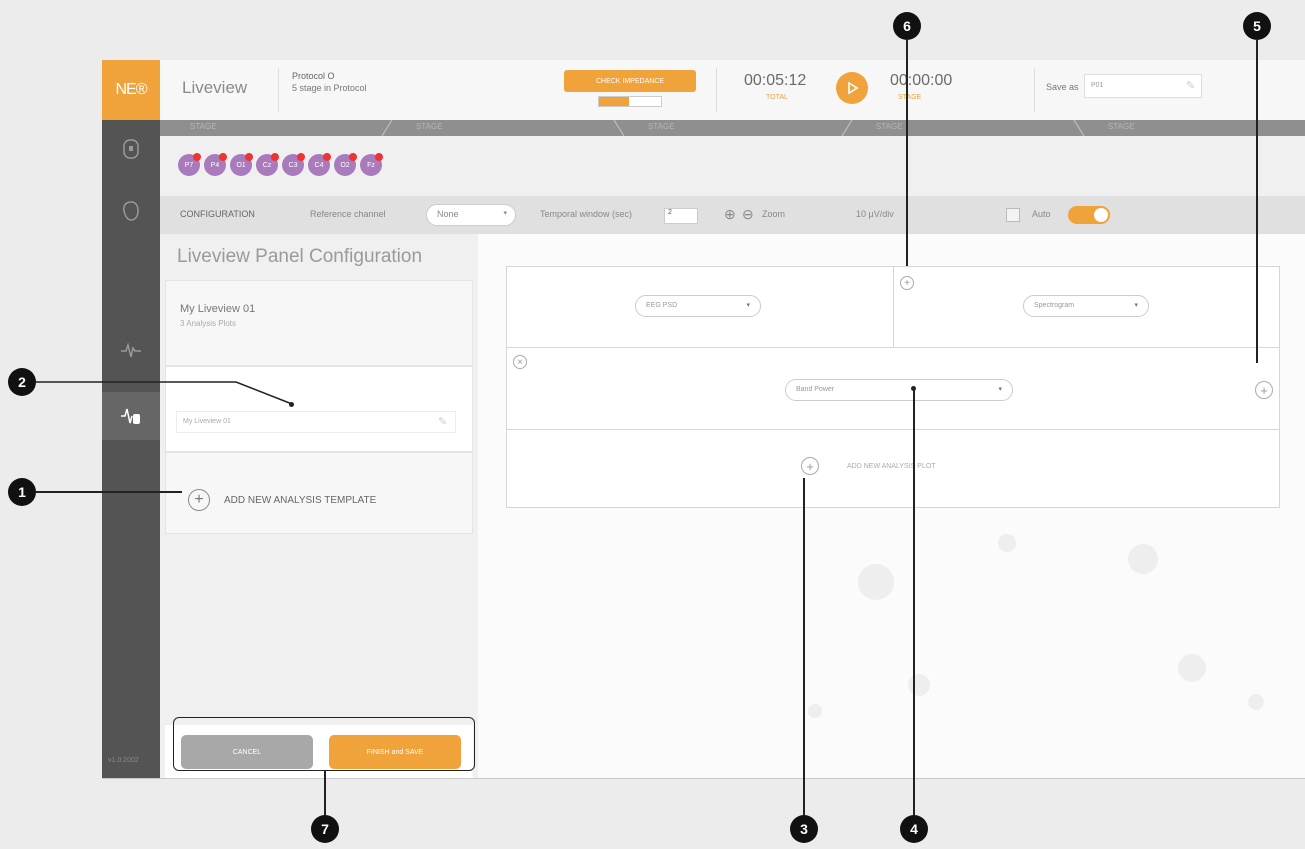  I want to click on stage-timer-sub: STAGE, so click(910, 97).